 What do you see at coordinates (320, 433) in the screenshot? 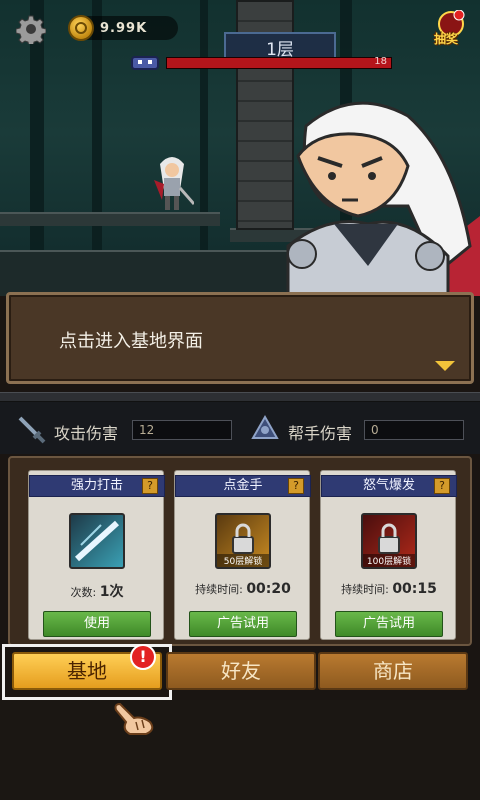
I see `helper-damage-label: 帮手伤害` at bounding box center [320, 433].